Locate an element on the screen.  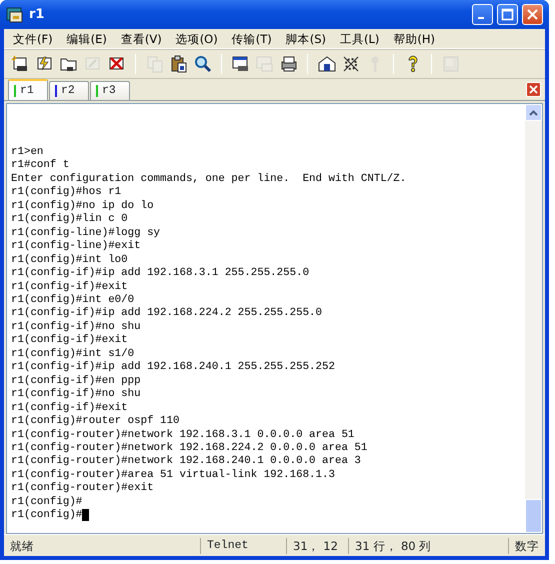
menu-item: 传输(T) is located at coordinates (251, 39).